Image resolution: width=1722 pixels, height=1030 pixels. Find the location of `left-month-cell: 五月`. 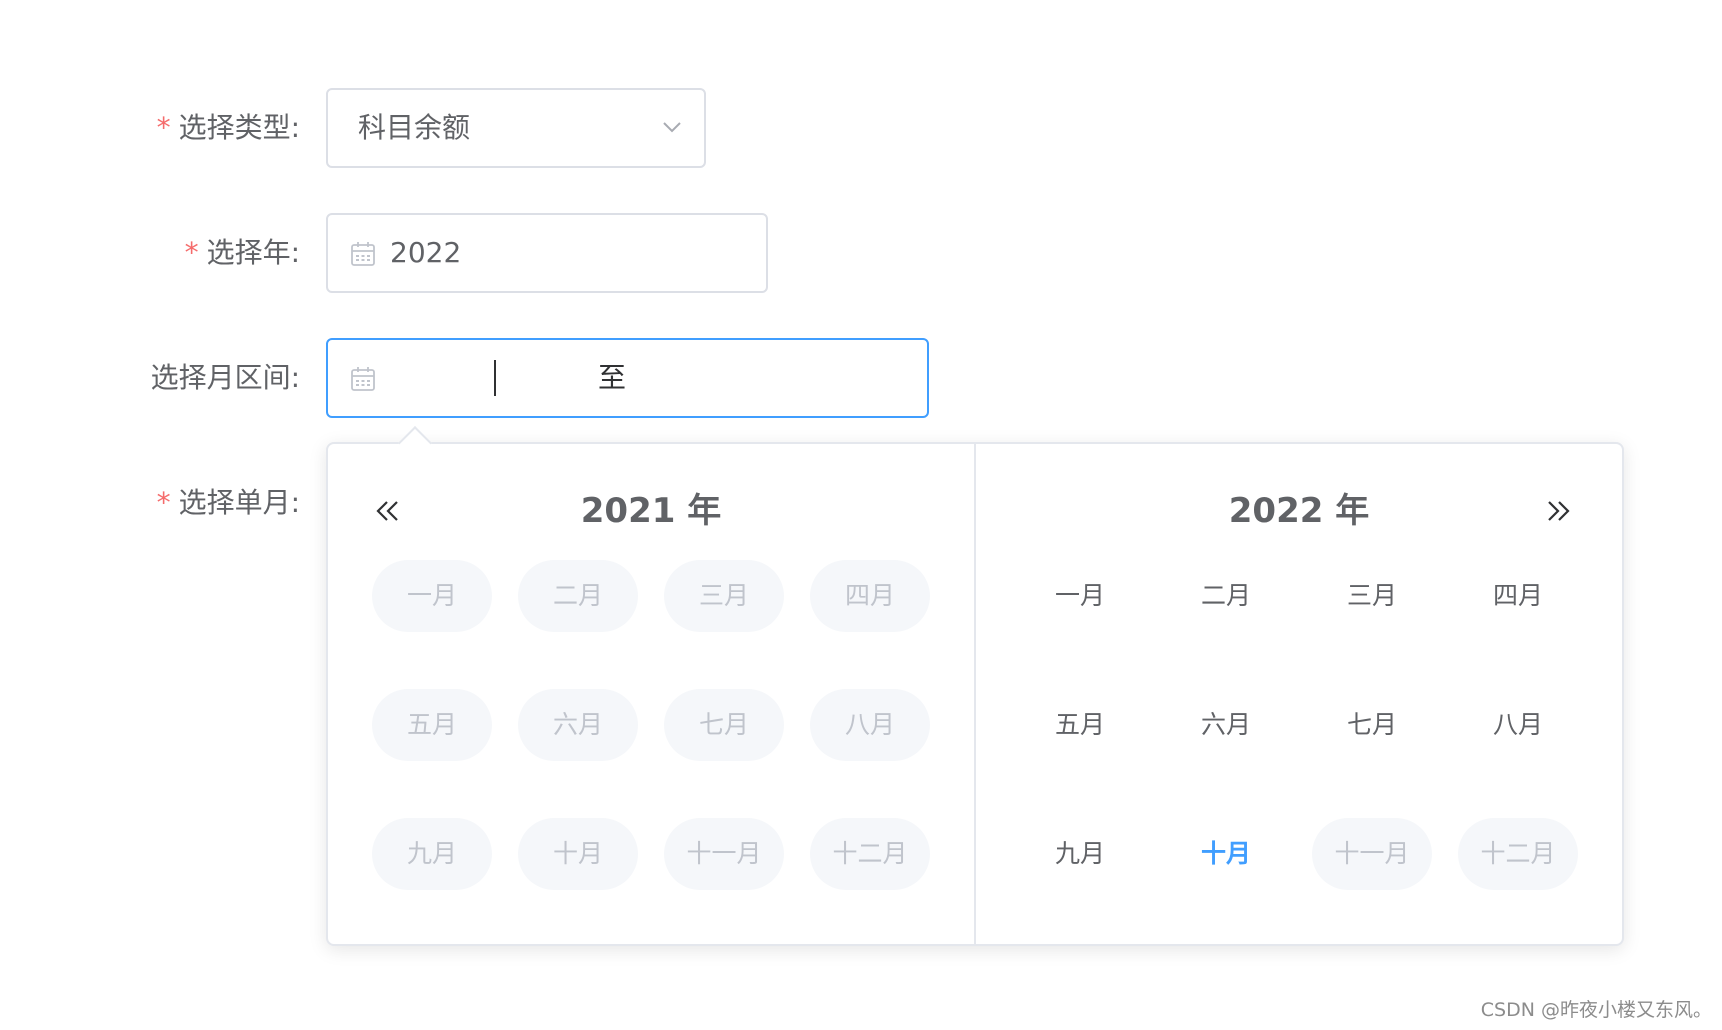

left-month-cell: 五月 is located at coordinates (432, 725).